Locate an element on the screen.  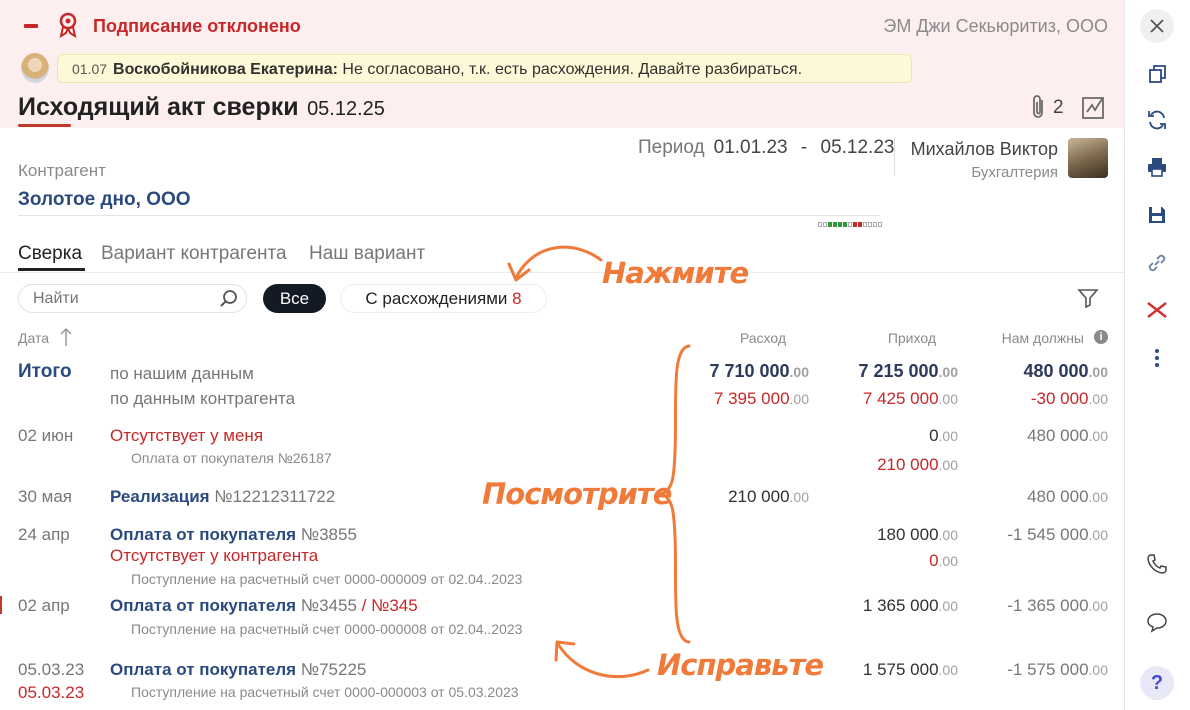
save-icon is located at coordinates (1157, 215).